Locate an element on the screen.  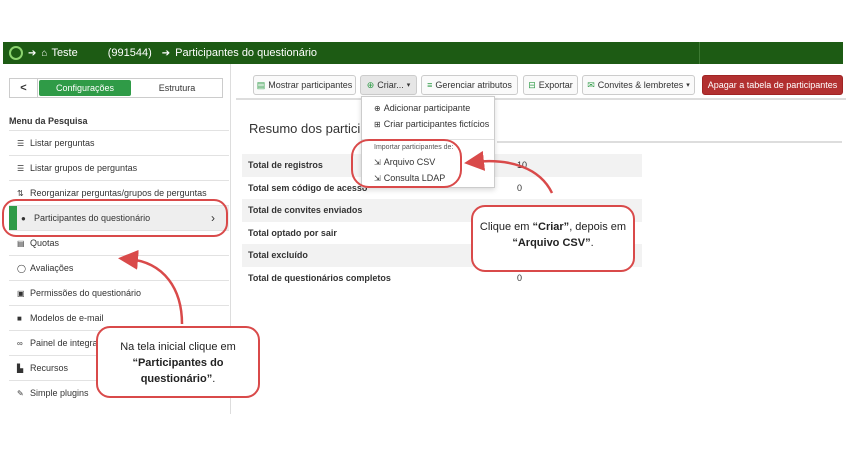
arrow-to-csv is located at coordinates (509, 172).